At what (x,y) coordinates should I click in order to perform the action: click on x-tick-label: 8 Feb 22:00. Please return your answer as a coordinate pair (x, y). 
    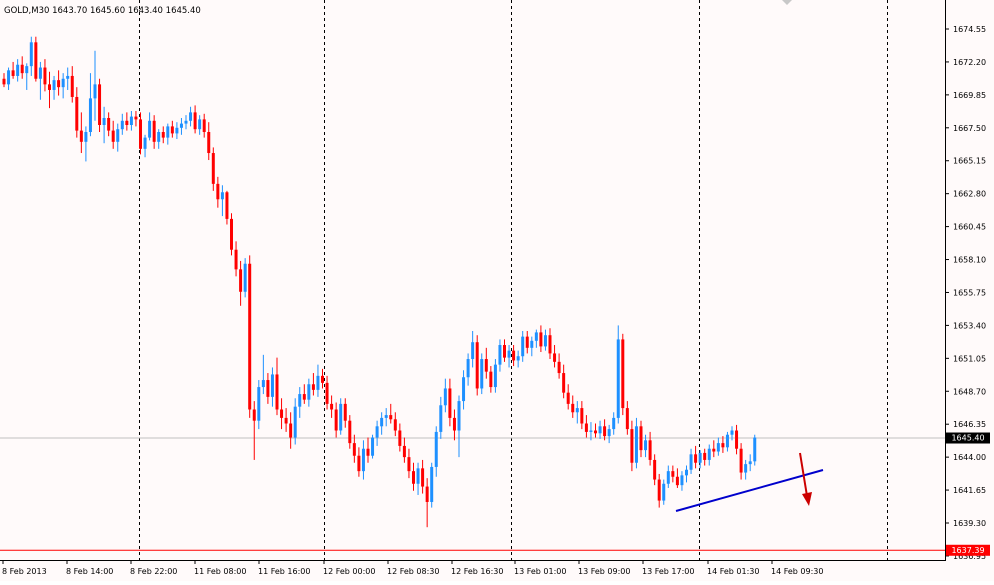
    Looking at the image, I should click on (153, 571).